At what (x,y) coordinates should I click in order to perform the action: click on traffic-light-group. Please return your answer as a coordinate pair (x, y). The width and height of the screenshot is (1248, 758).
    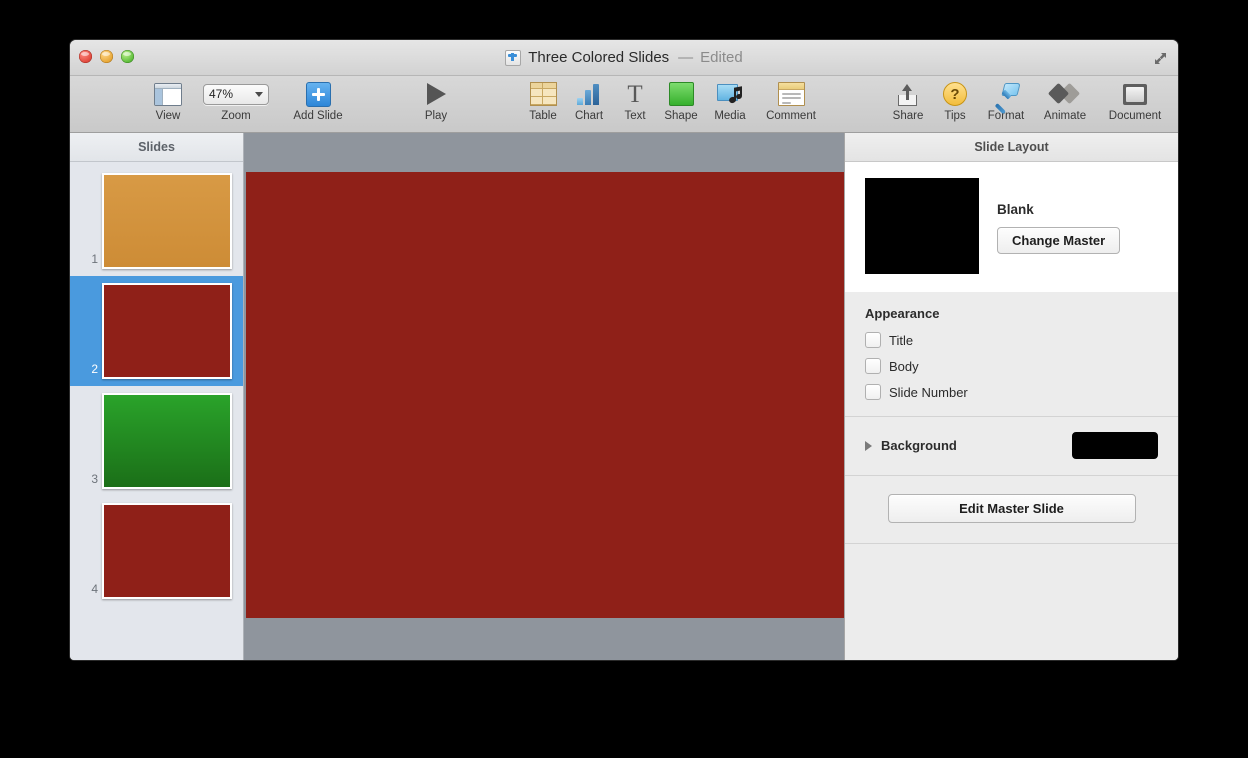
    Looking at the image, I should click on (106, 56).